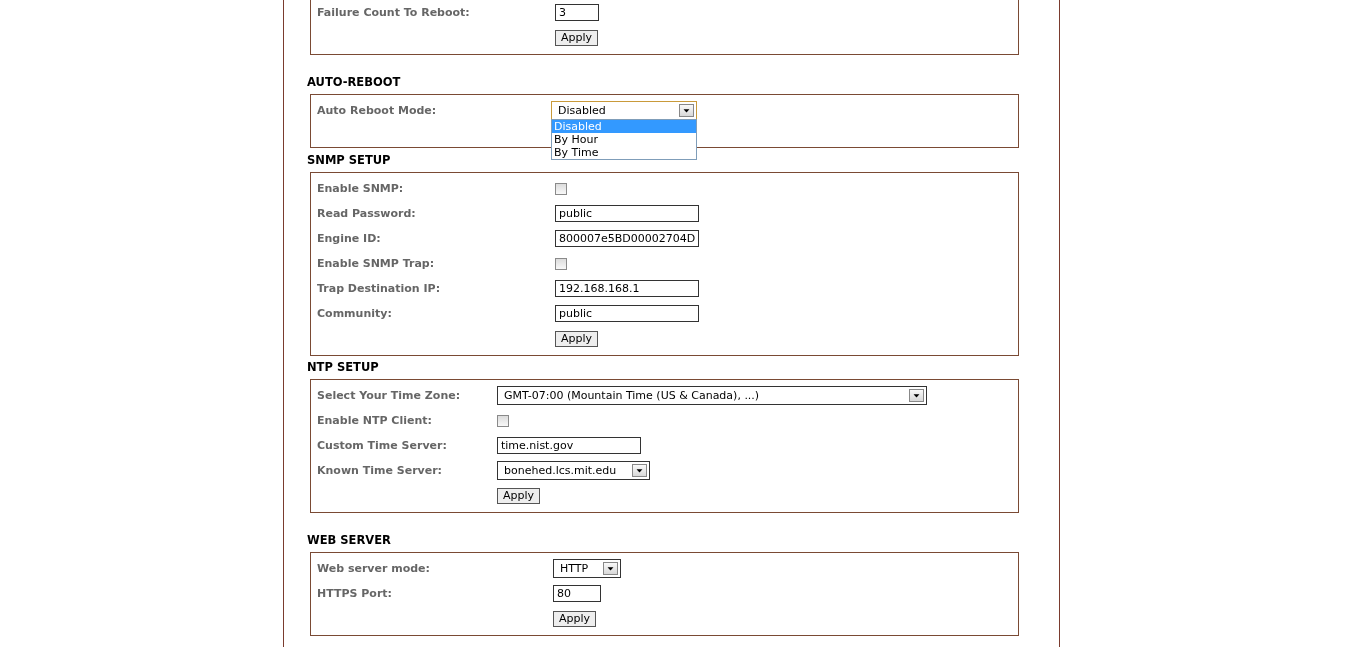 The image size is (1346, 647). I want to click on field-label: Custom Time Server:, so click(382, 445).